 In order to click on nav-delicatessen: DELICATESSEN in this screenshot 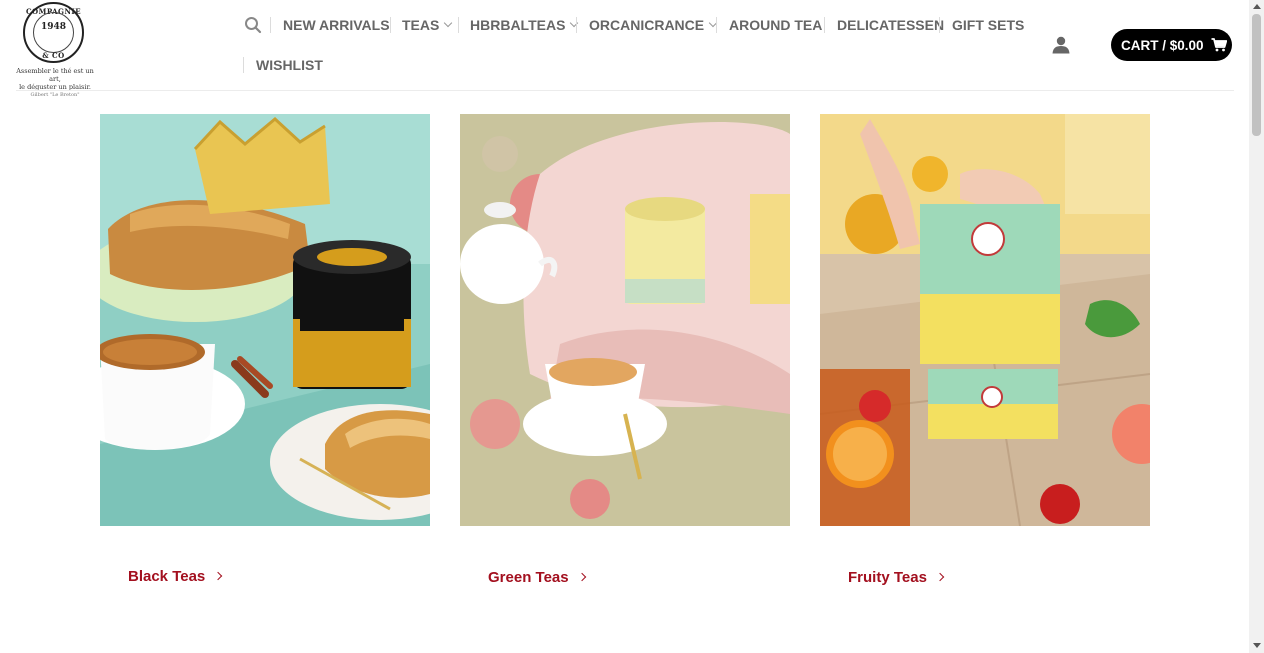, I will do `click(890, 25)`.